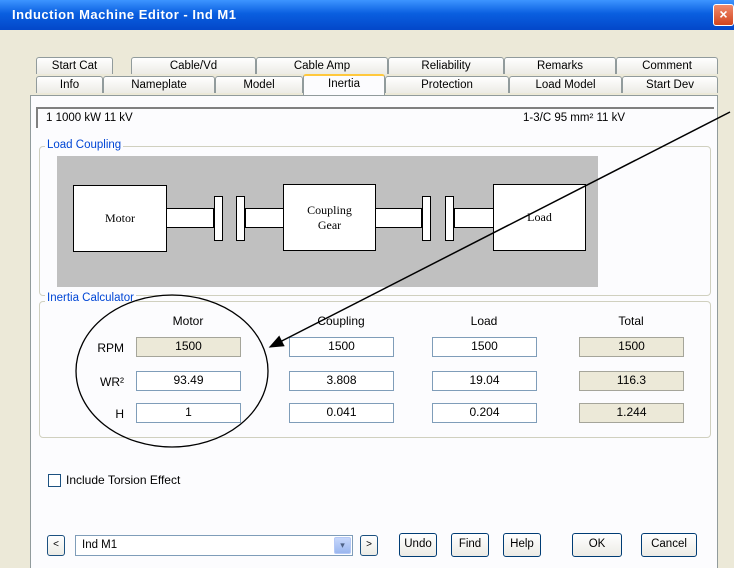  I want to click on chevron-down-icon: ▾, so click(342, 545).